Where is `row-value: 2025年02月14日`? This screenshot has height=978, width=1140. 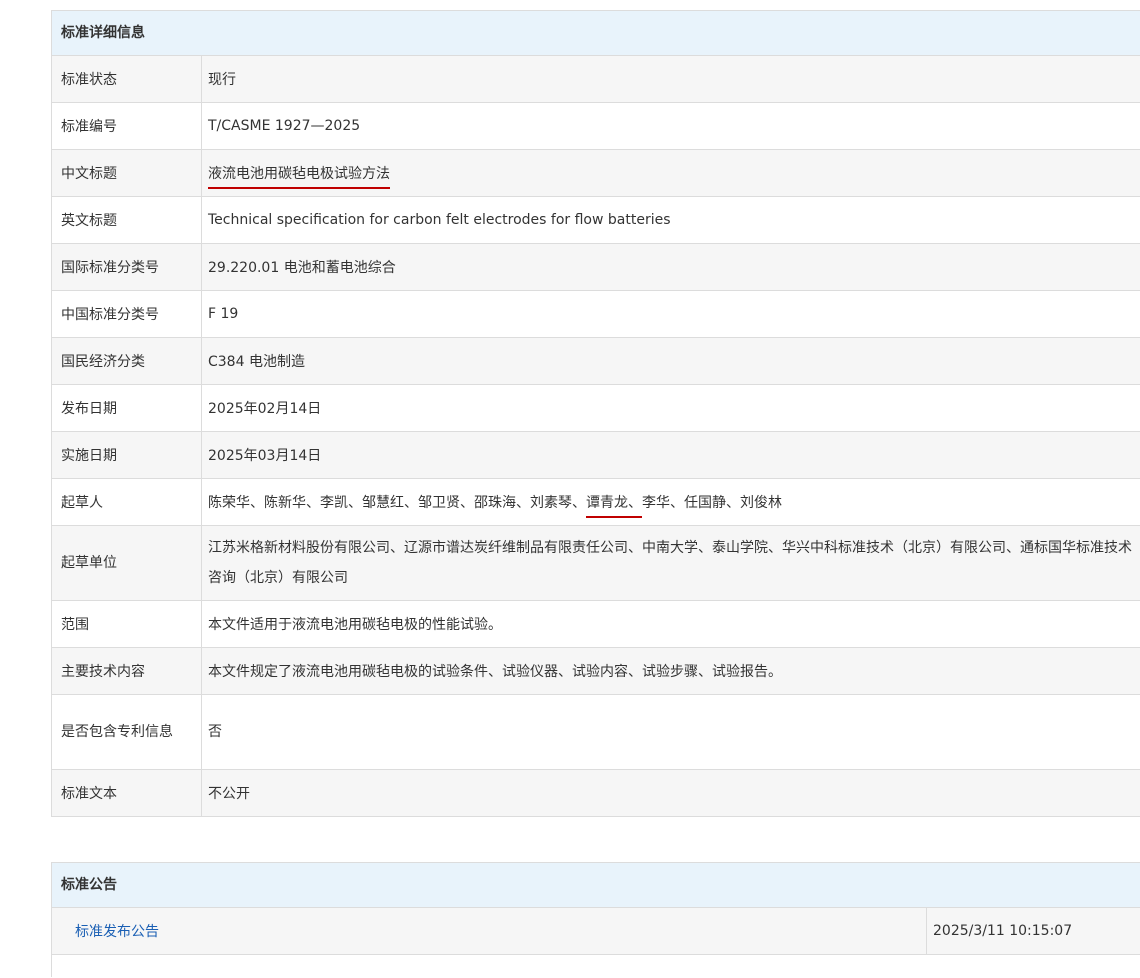 row-value: 2025年02月14日 is located at coordinates (670, 408).